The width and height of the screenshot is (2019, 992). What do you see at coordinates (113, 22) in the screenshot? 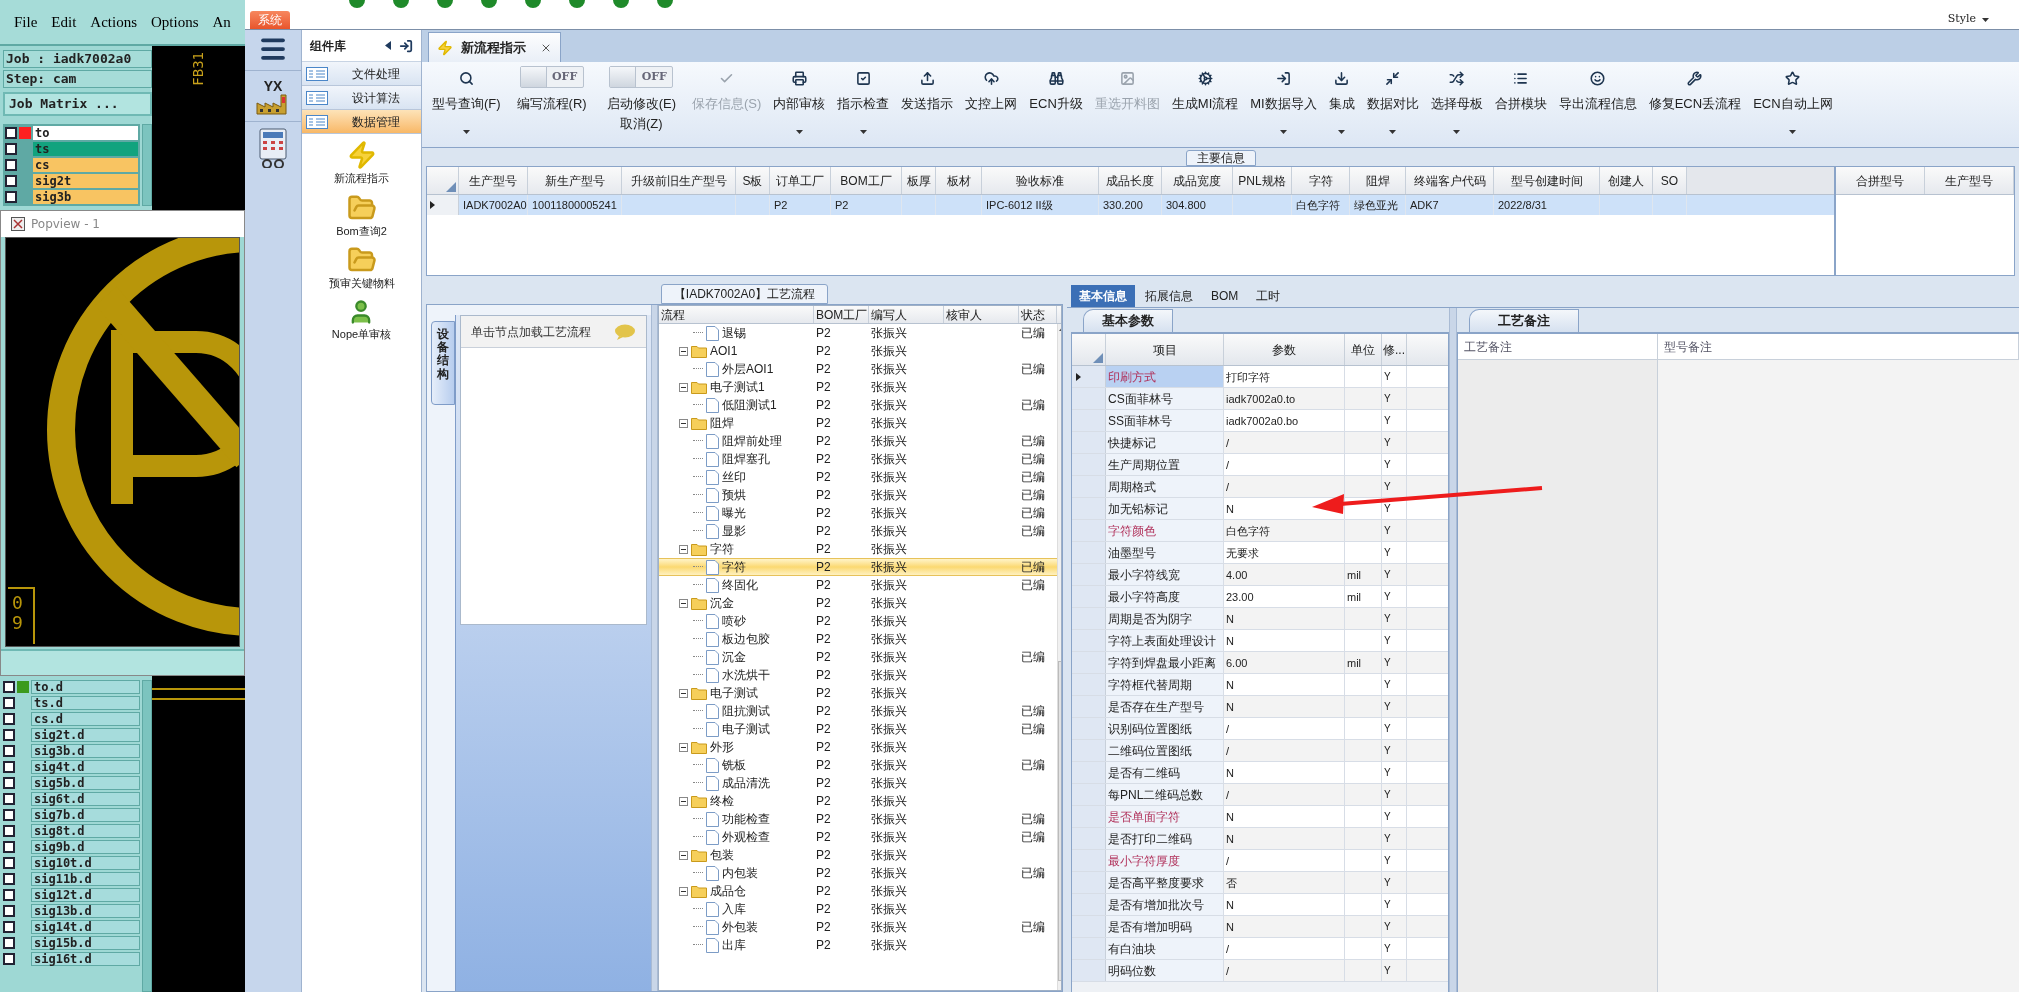
I see `menu-item: Actions` at bounding box center [113, 22].